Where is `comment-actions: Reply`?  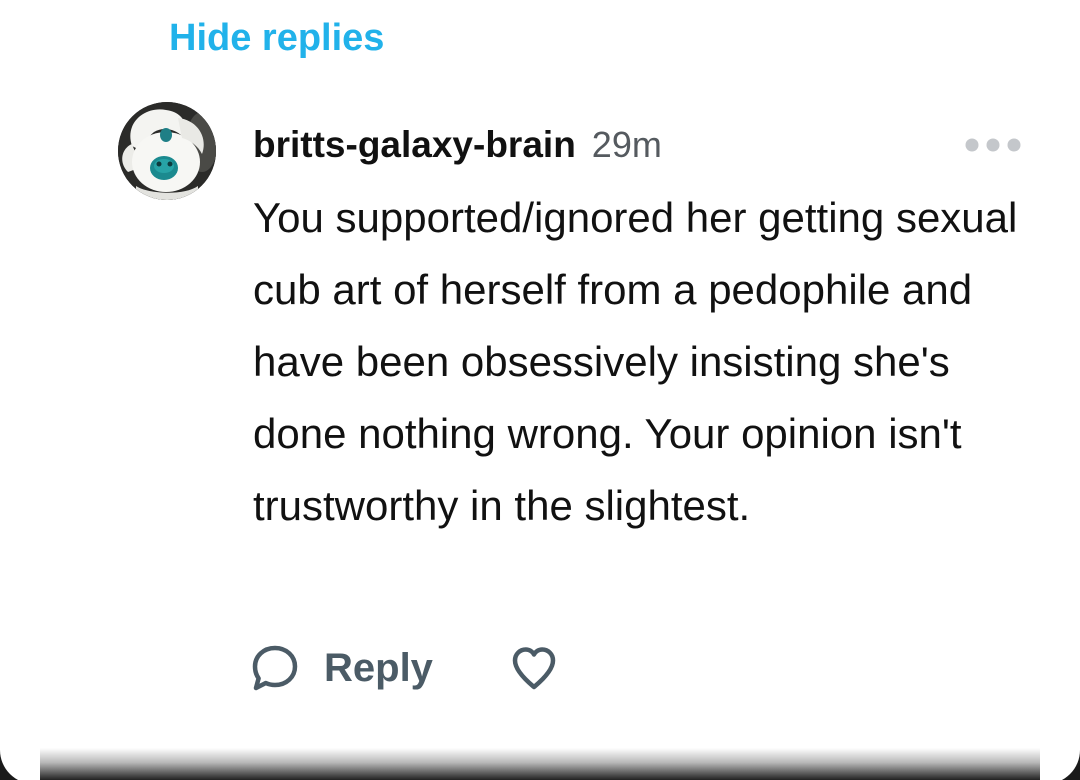 comment-actions: Reply is located at coordinates (404, 668).